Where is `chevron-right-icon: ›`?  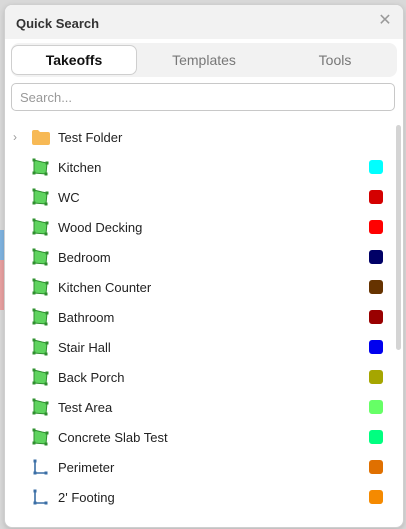 chevron-right-icon: › is located at coordinates (19, 137).